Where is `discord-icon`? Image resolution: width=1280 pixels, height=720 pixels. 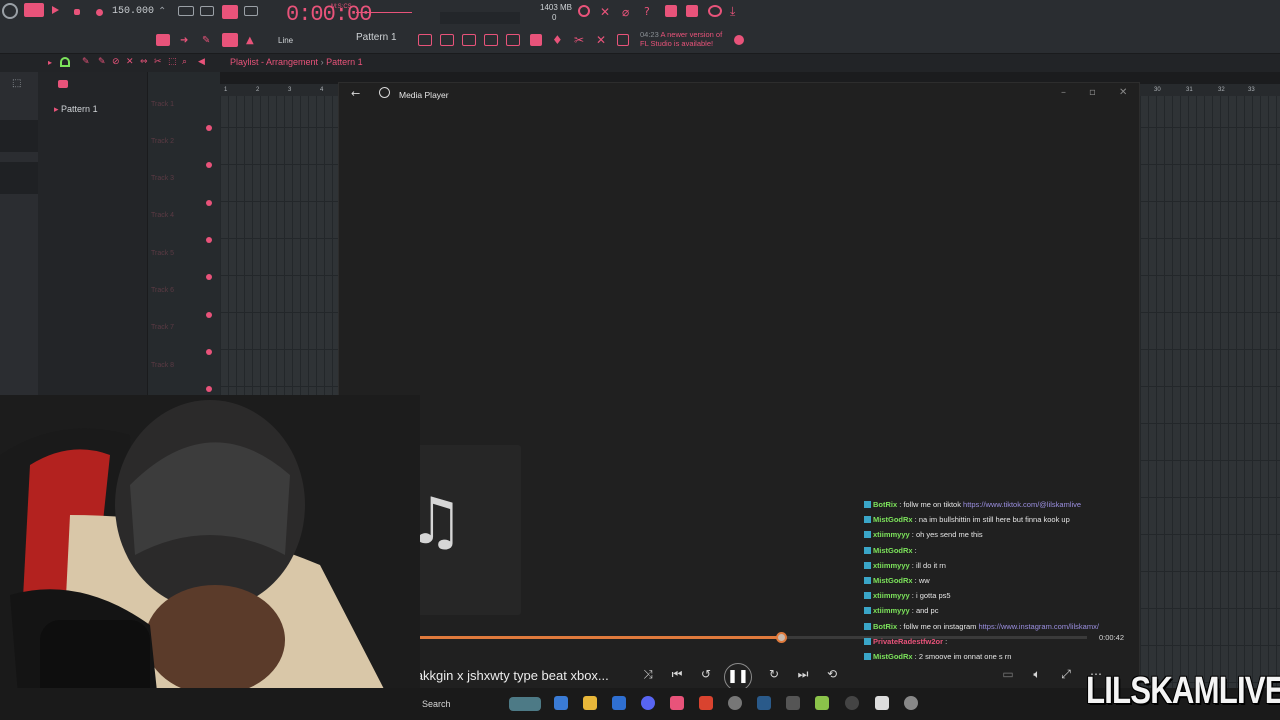 discord-icon is located at coordinates (648, 703).